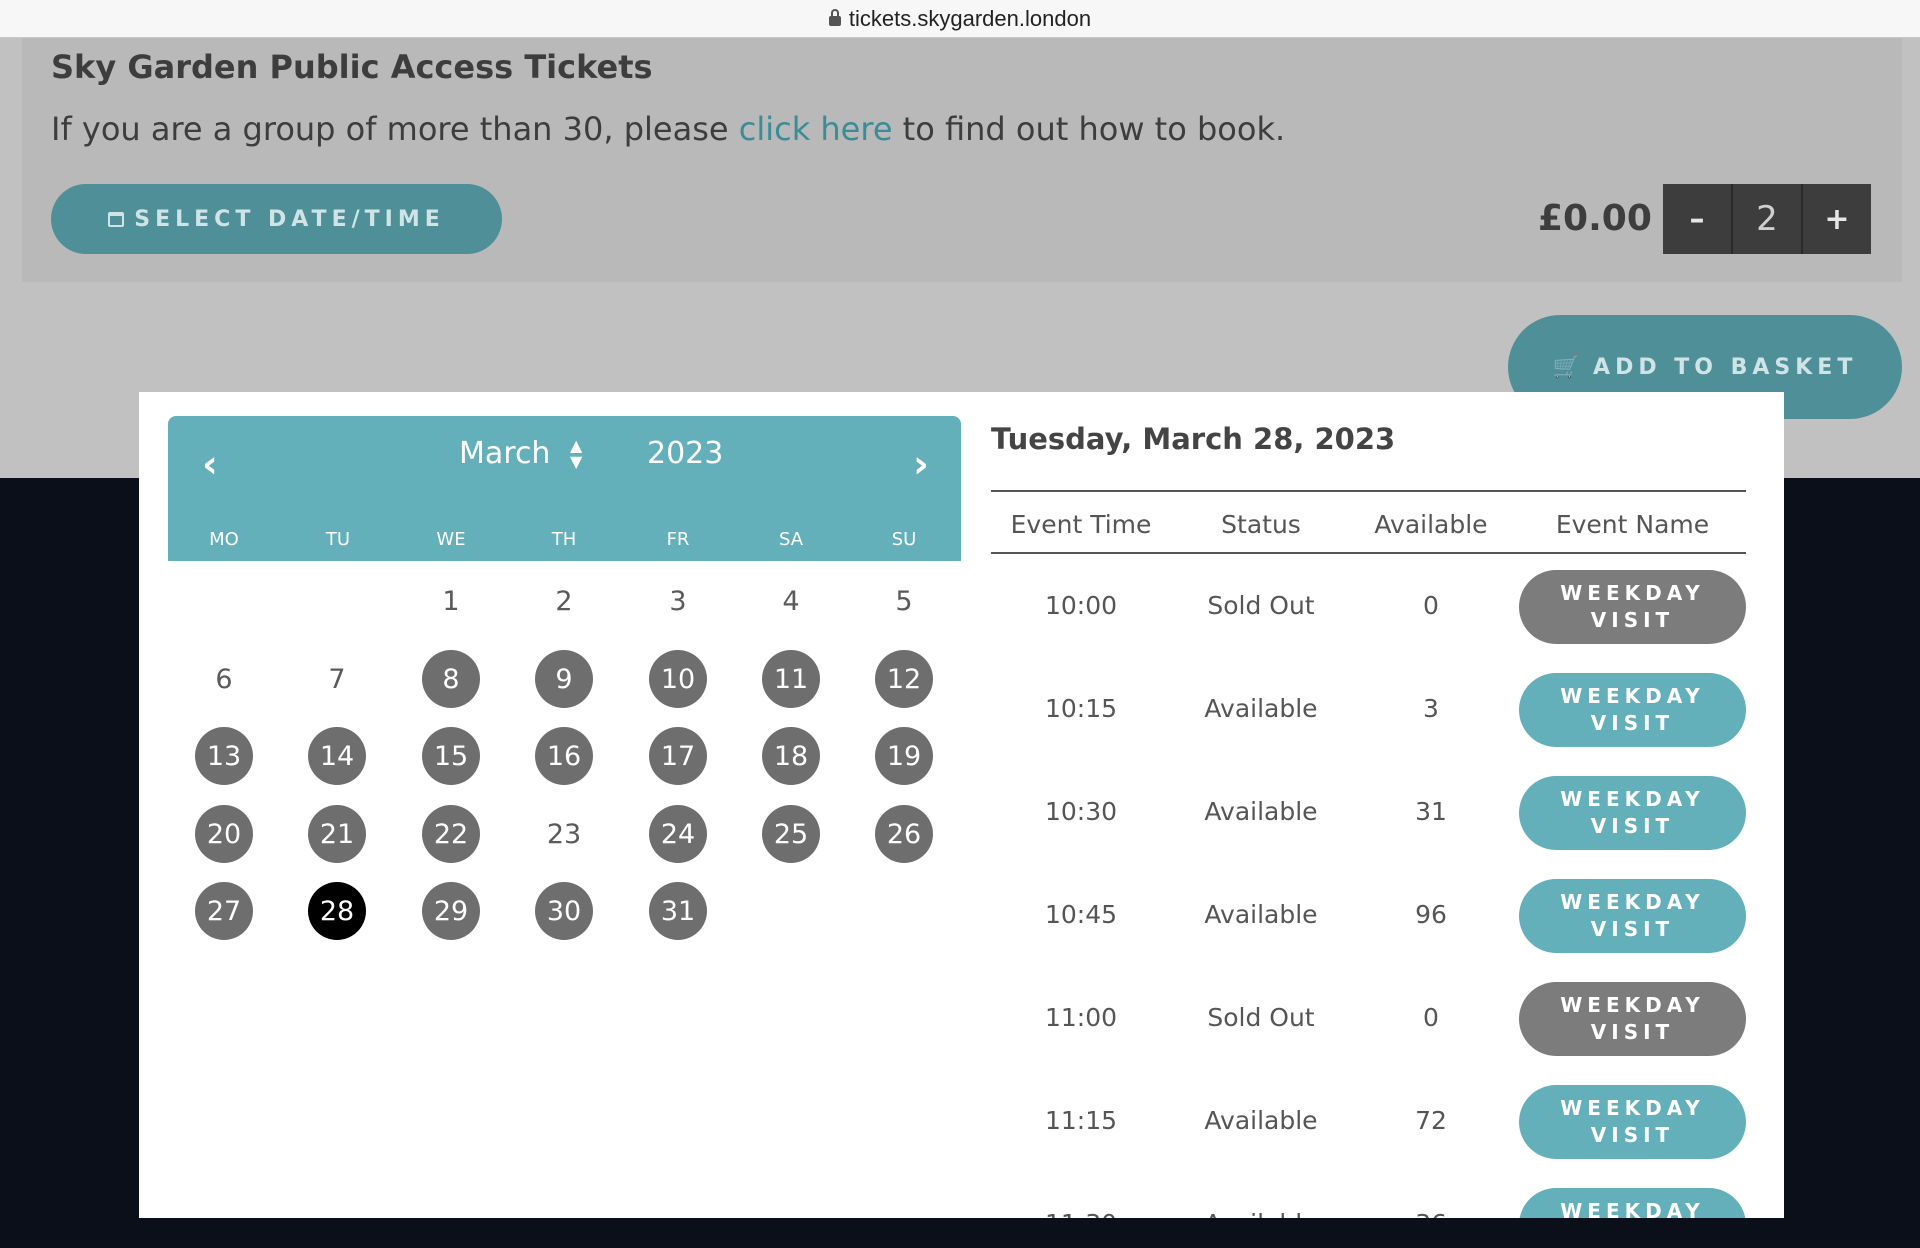  Describe the element at coordinates (224, 679) in the screenshot. I see `calendar-day: 6` at that location.